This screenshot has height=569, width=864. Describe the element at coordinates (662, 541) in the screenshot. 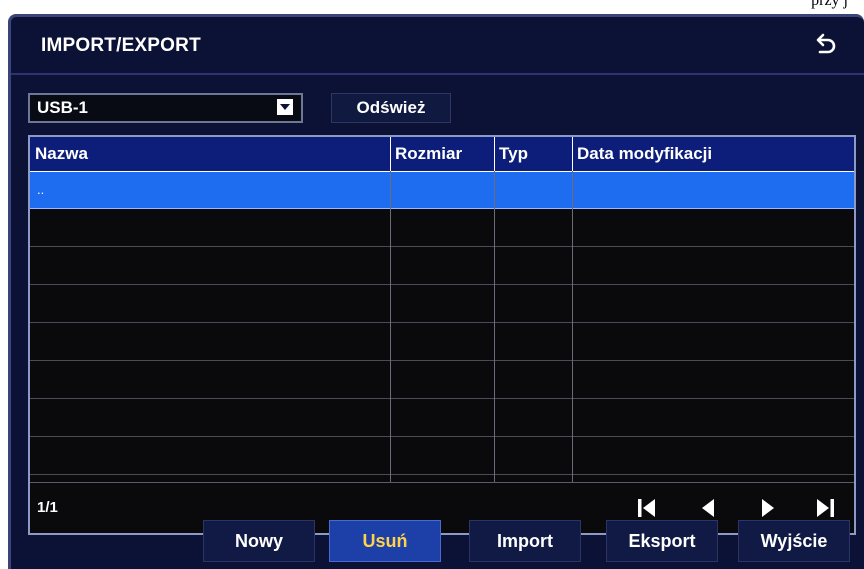

I see `export-button: Eksport` at that location.